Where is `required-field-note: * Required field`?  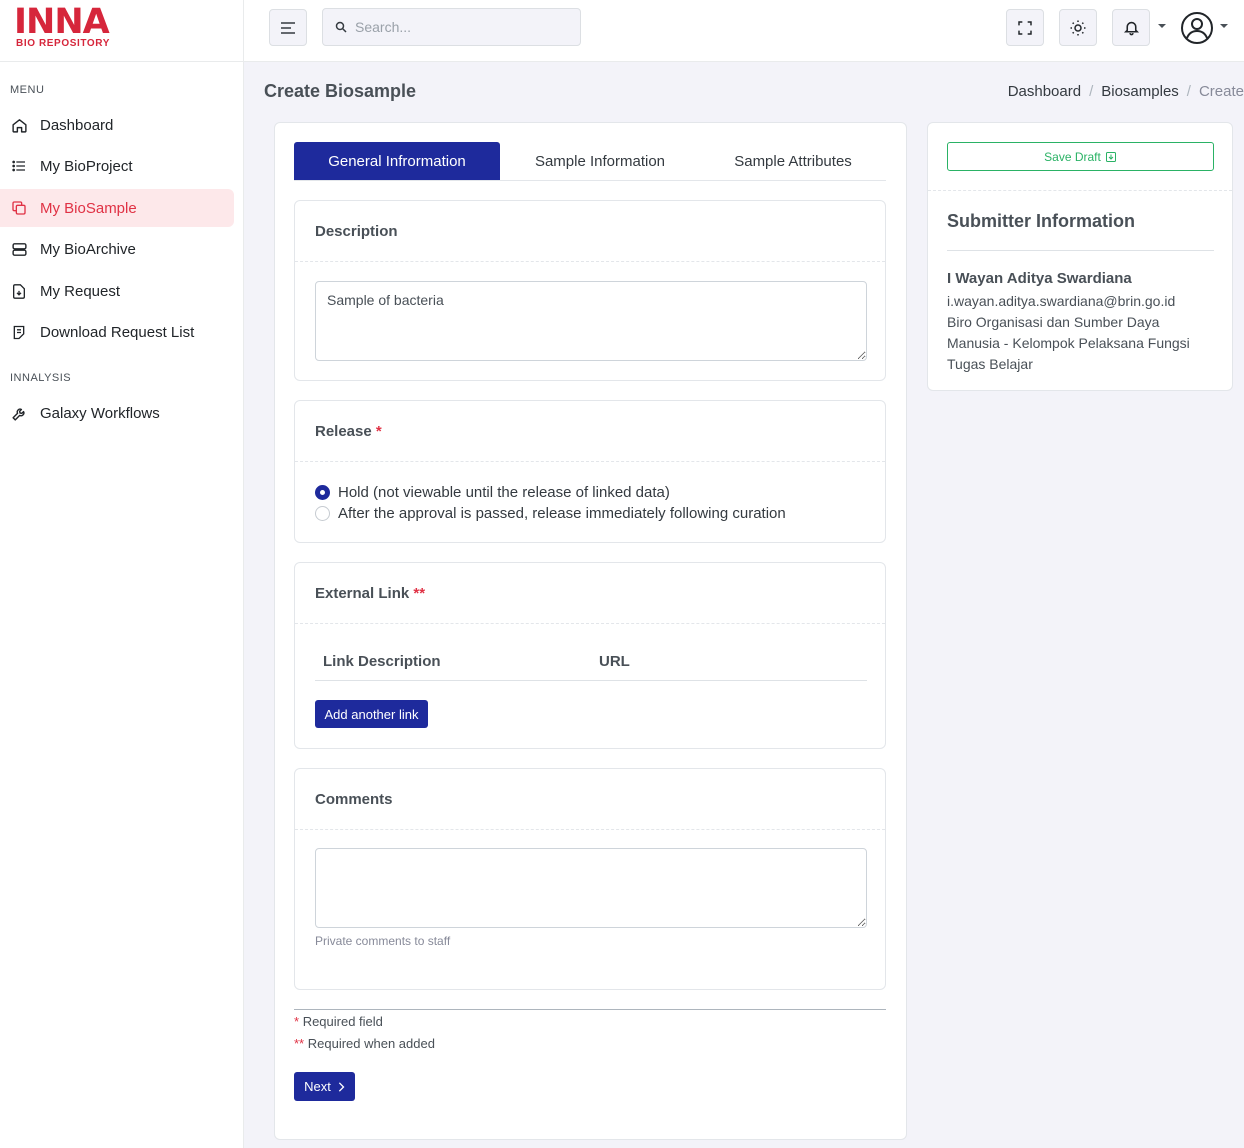
required-field-note: * Required field is located at coordinates (338, 1021).